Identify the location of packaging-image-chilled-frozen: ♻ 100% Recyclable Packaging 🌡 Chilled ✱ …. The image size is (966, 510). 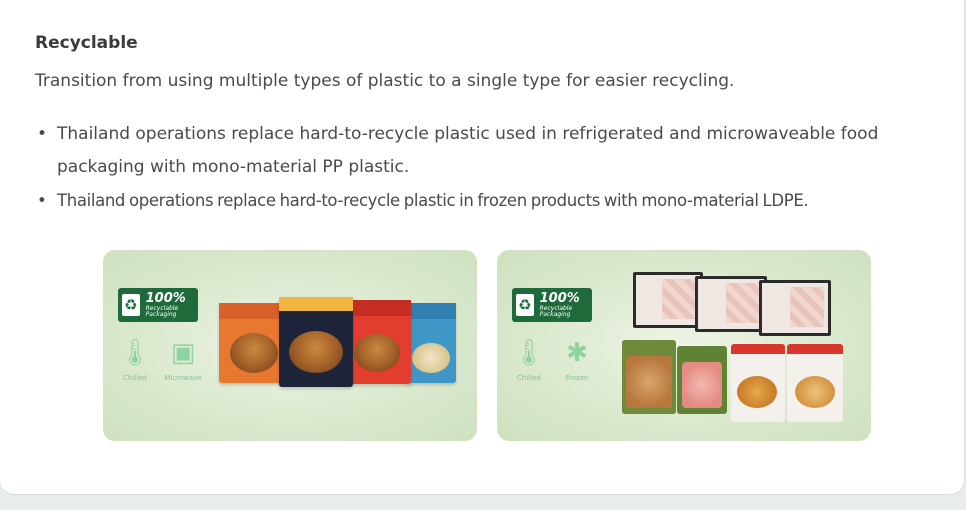
(684, 345).